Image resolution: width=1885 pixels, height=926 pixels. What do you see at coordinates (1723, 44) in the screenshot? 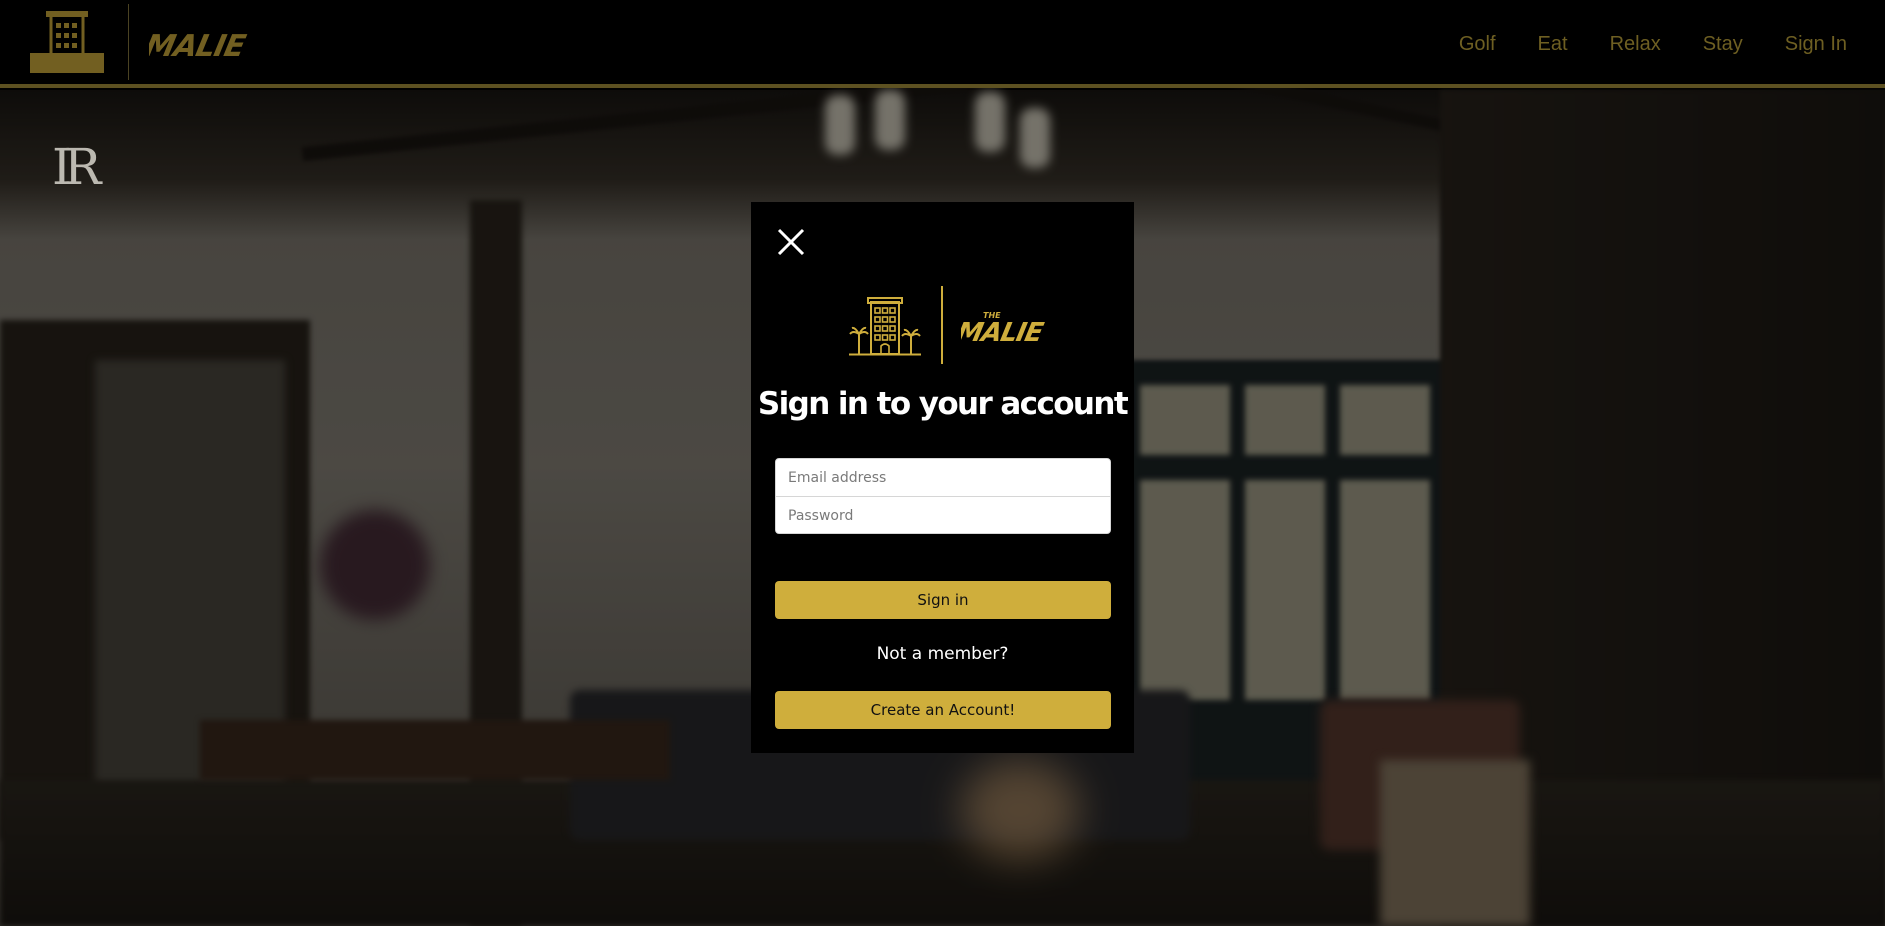
I see `nav-item-stay: Stay` at bounding box center [1723, 44].